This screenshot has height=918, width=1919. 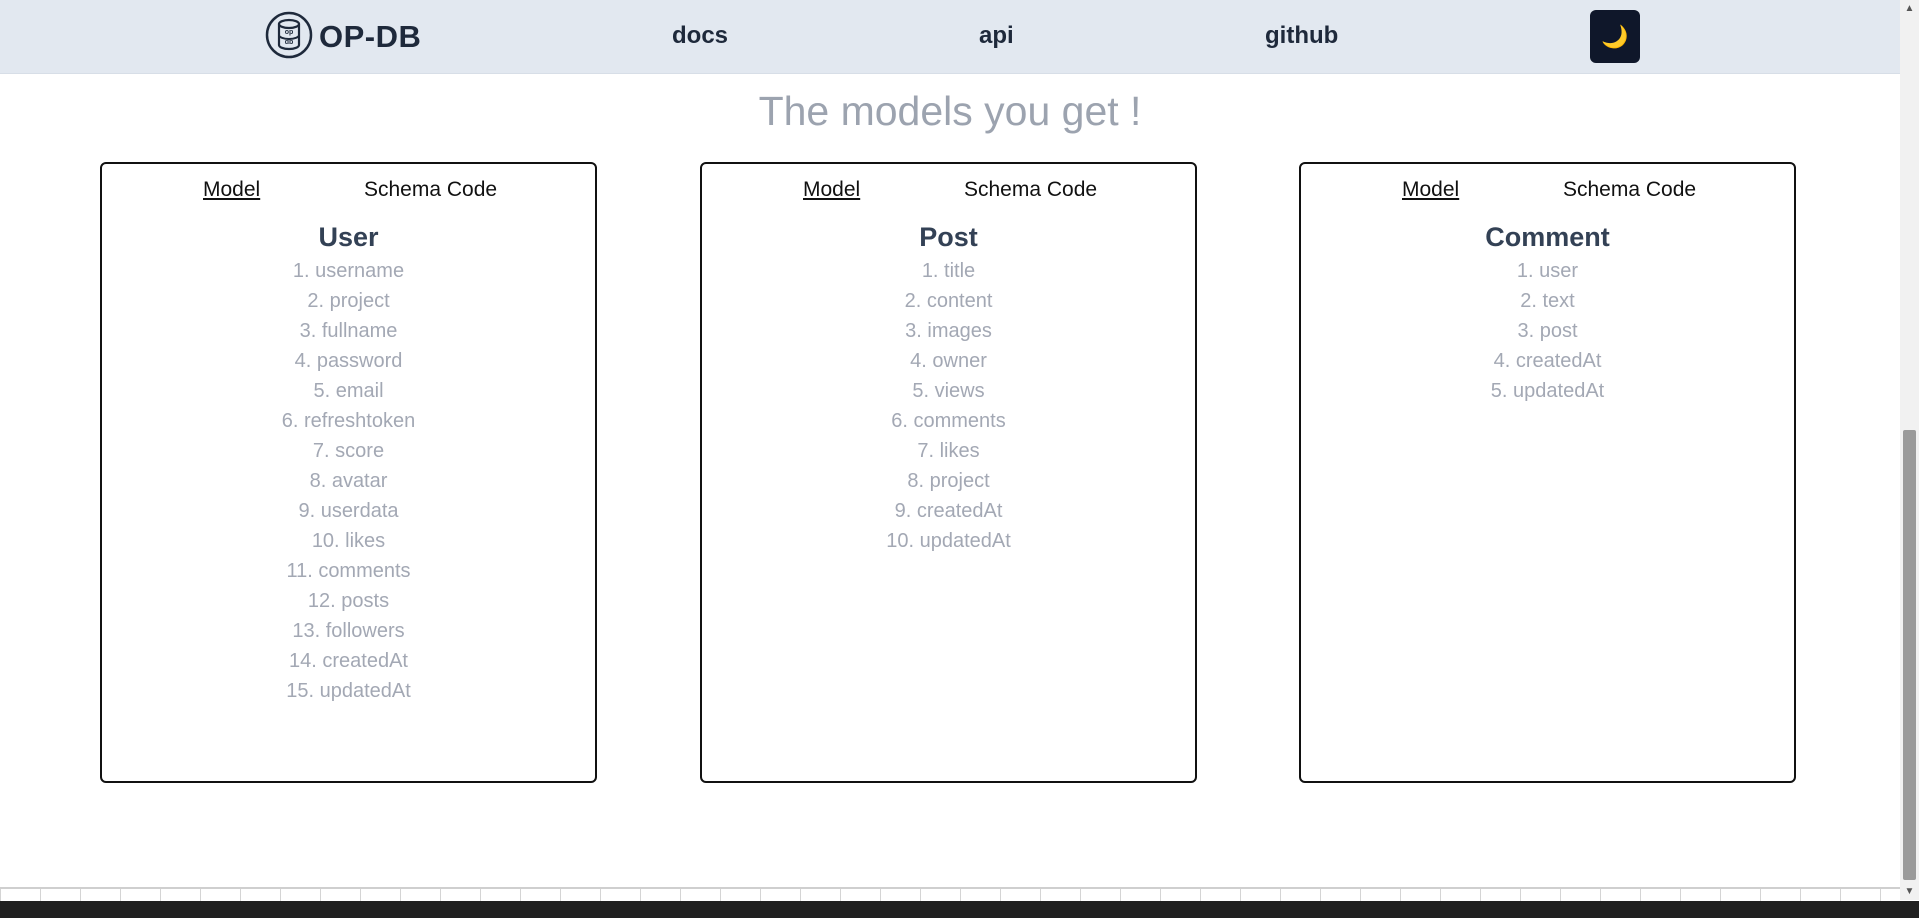 I want to click on list-item: 1. username, so click(x=348, y=271).